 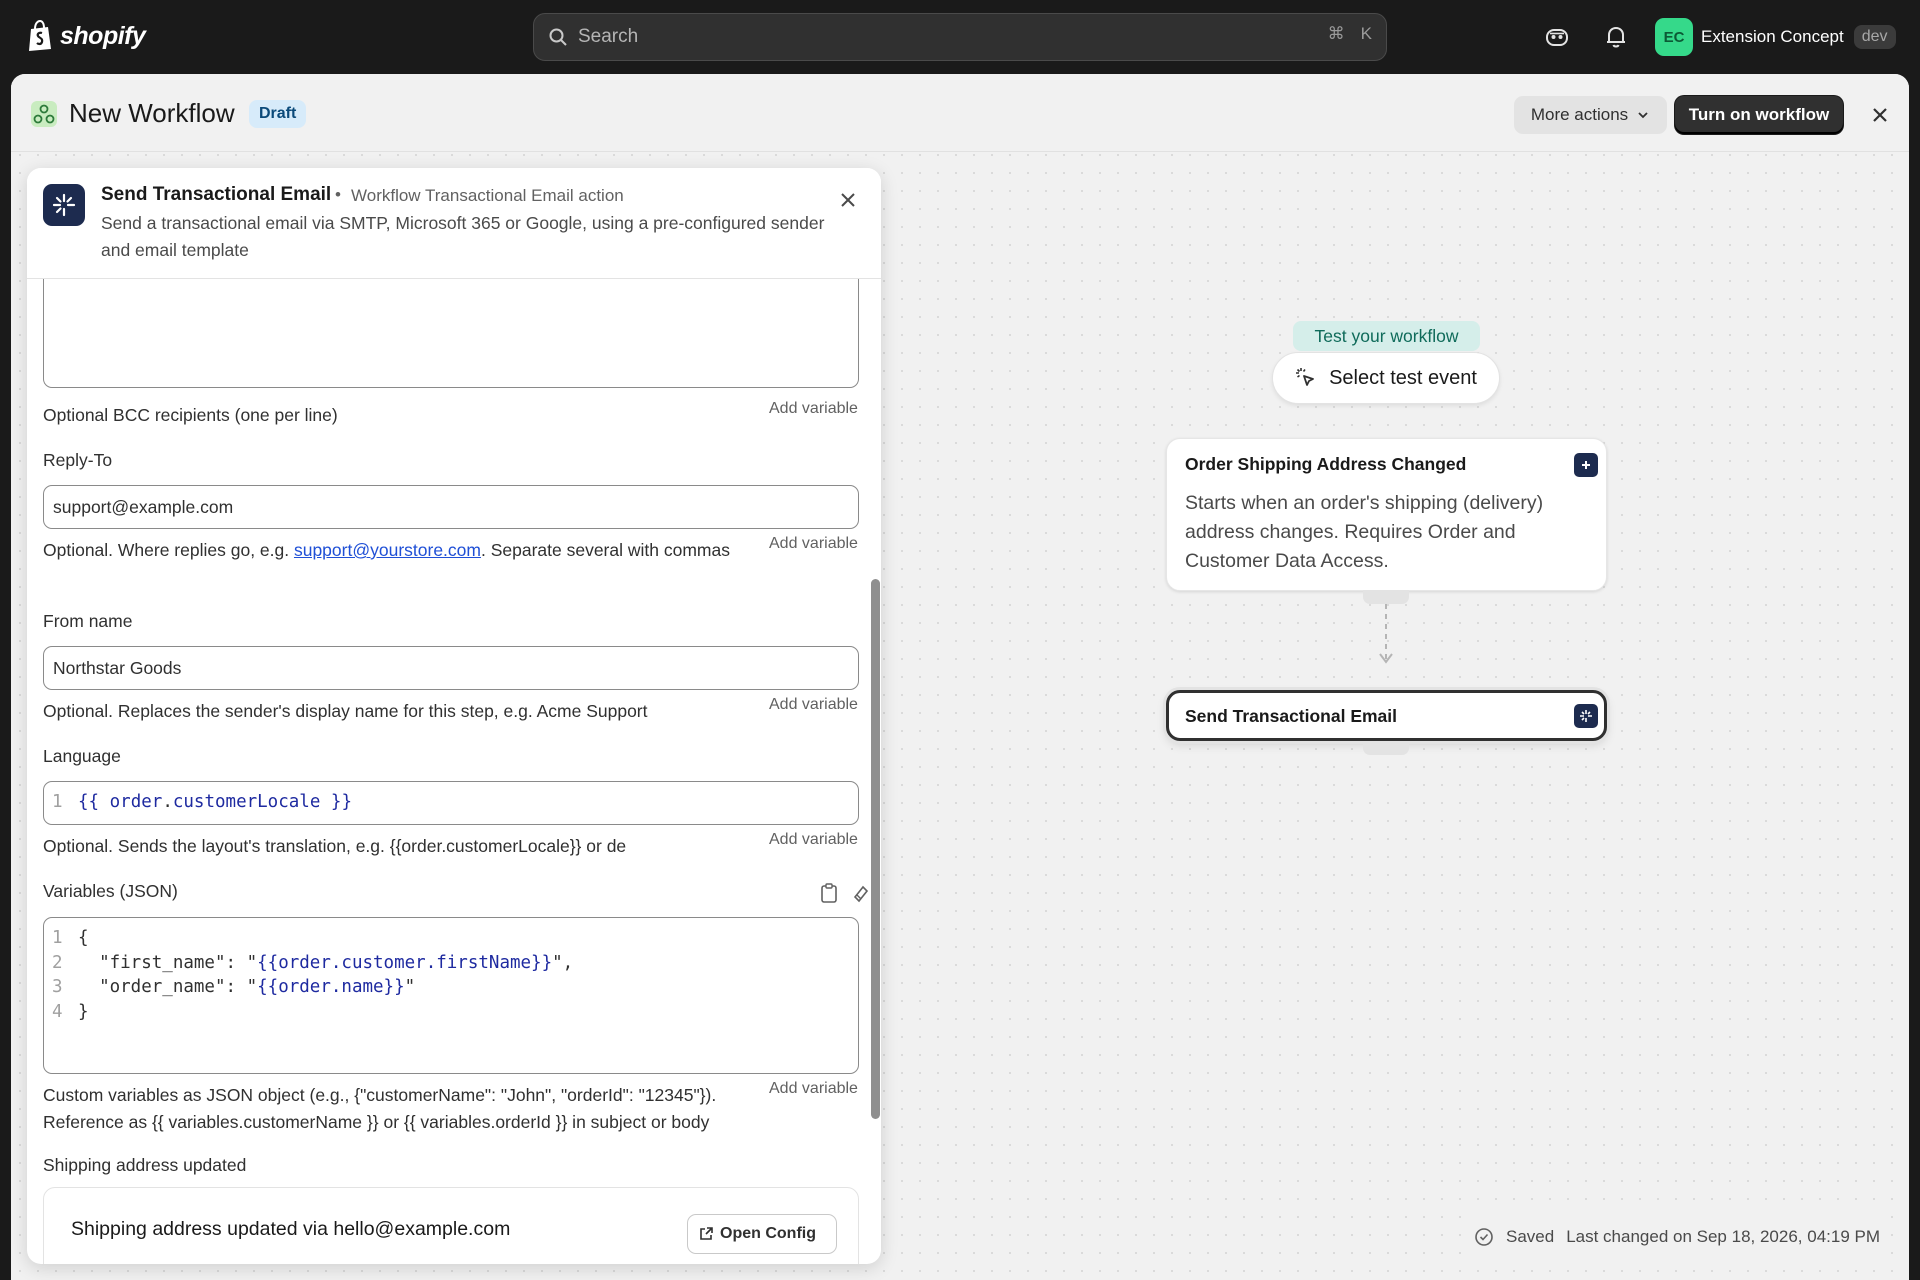 I want to click on tpl-open: {{, so click(x=89, y=802).